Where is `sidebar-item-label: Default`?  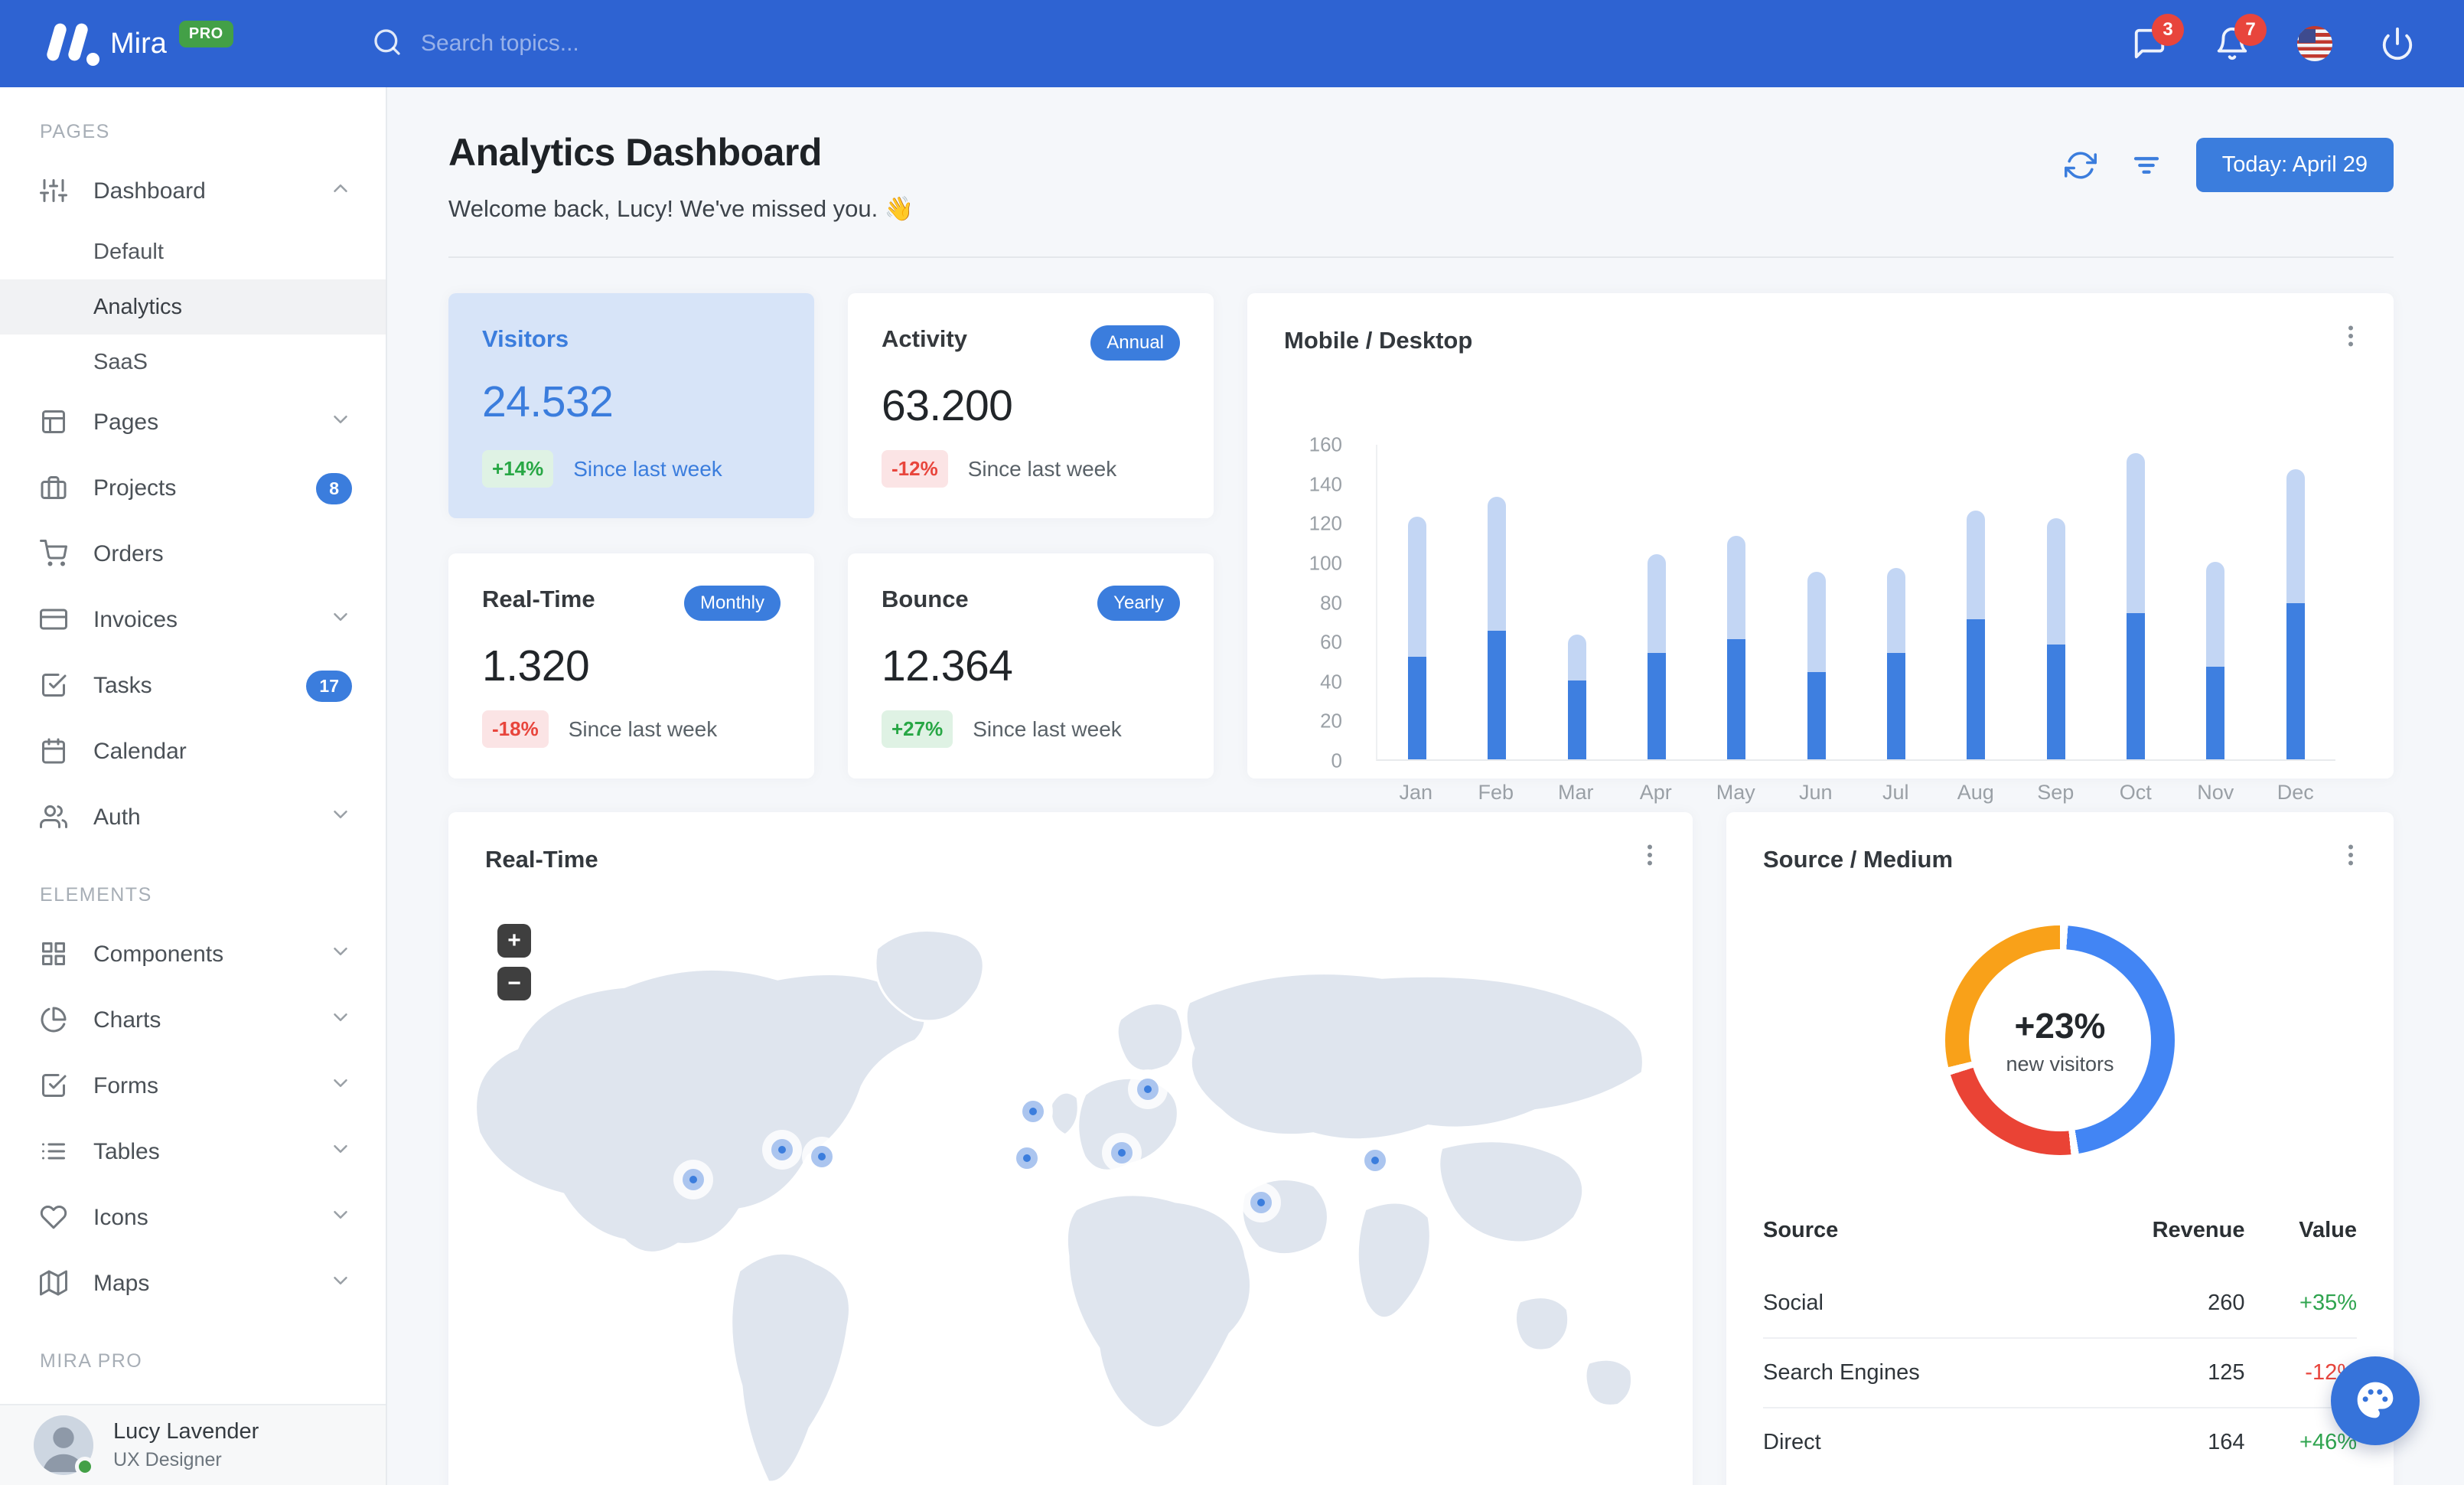 sidebar-item-label: Default is located at coordinates (128, 251).